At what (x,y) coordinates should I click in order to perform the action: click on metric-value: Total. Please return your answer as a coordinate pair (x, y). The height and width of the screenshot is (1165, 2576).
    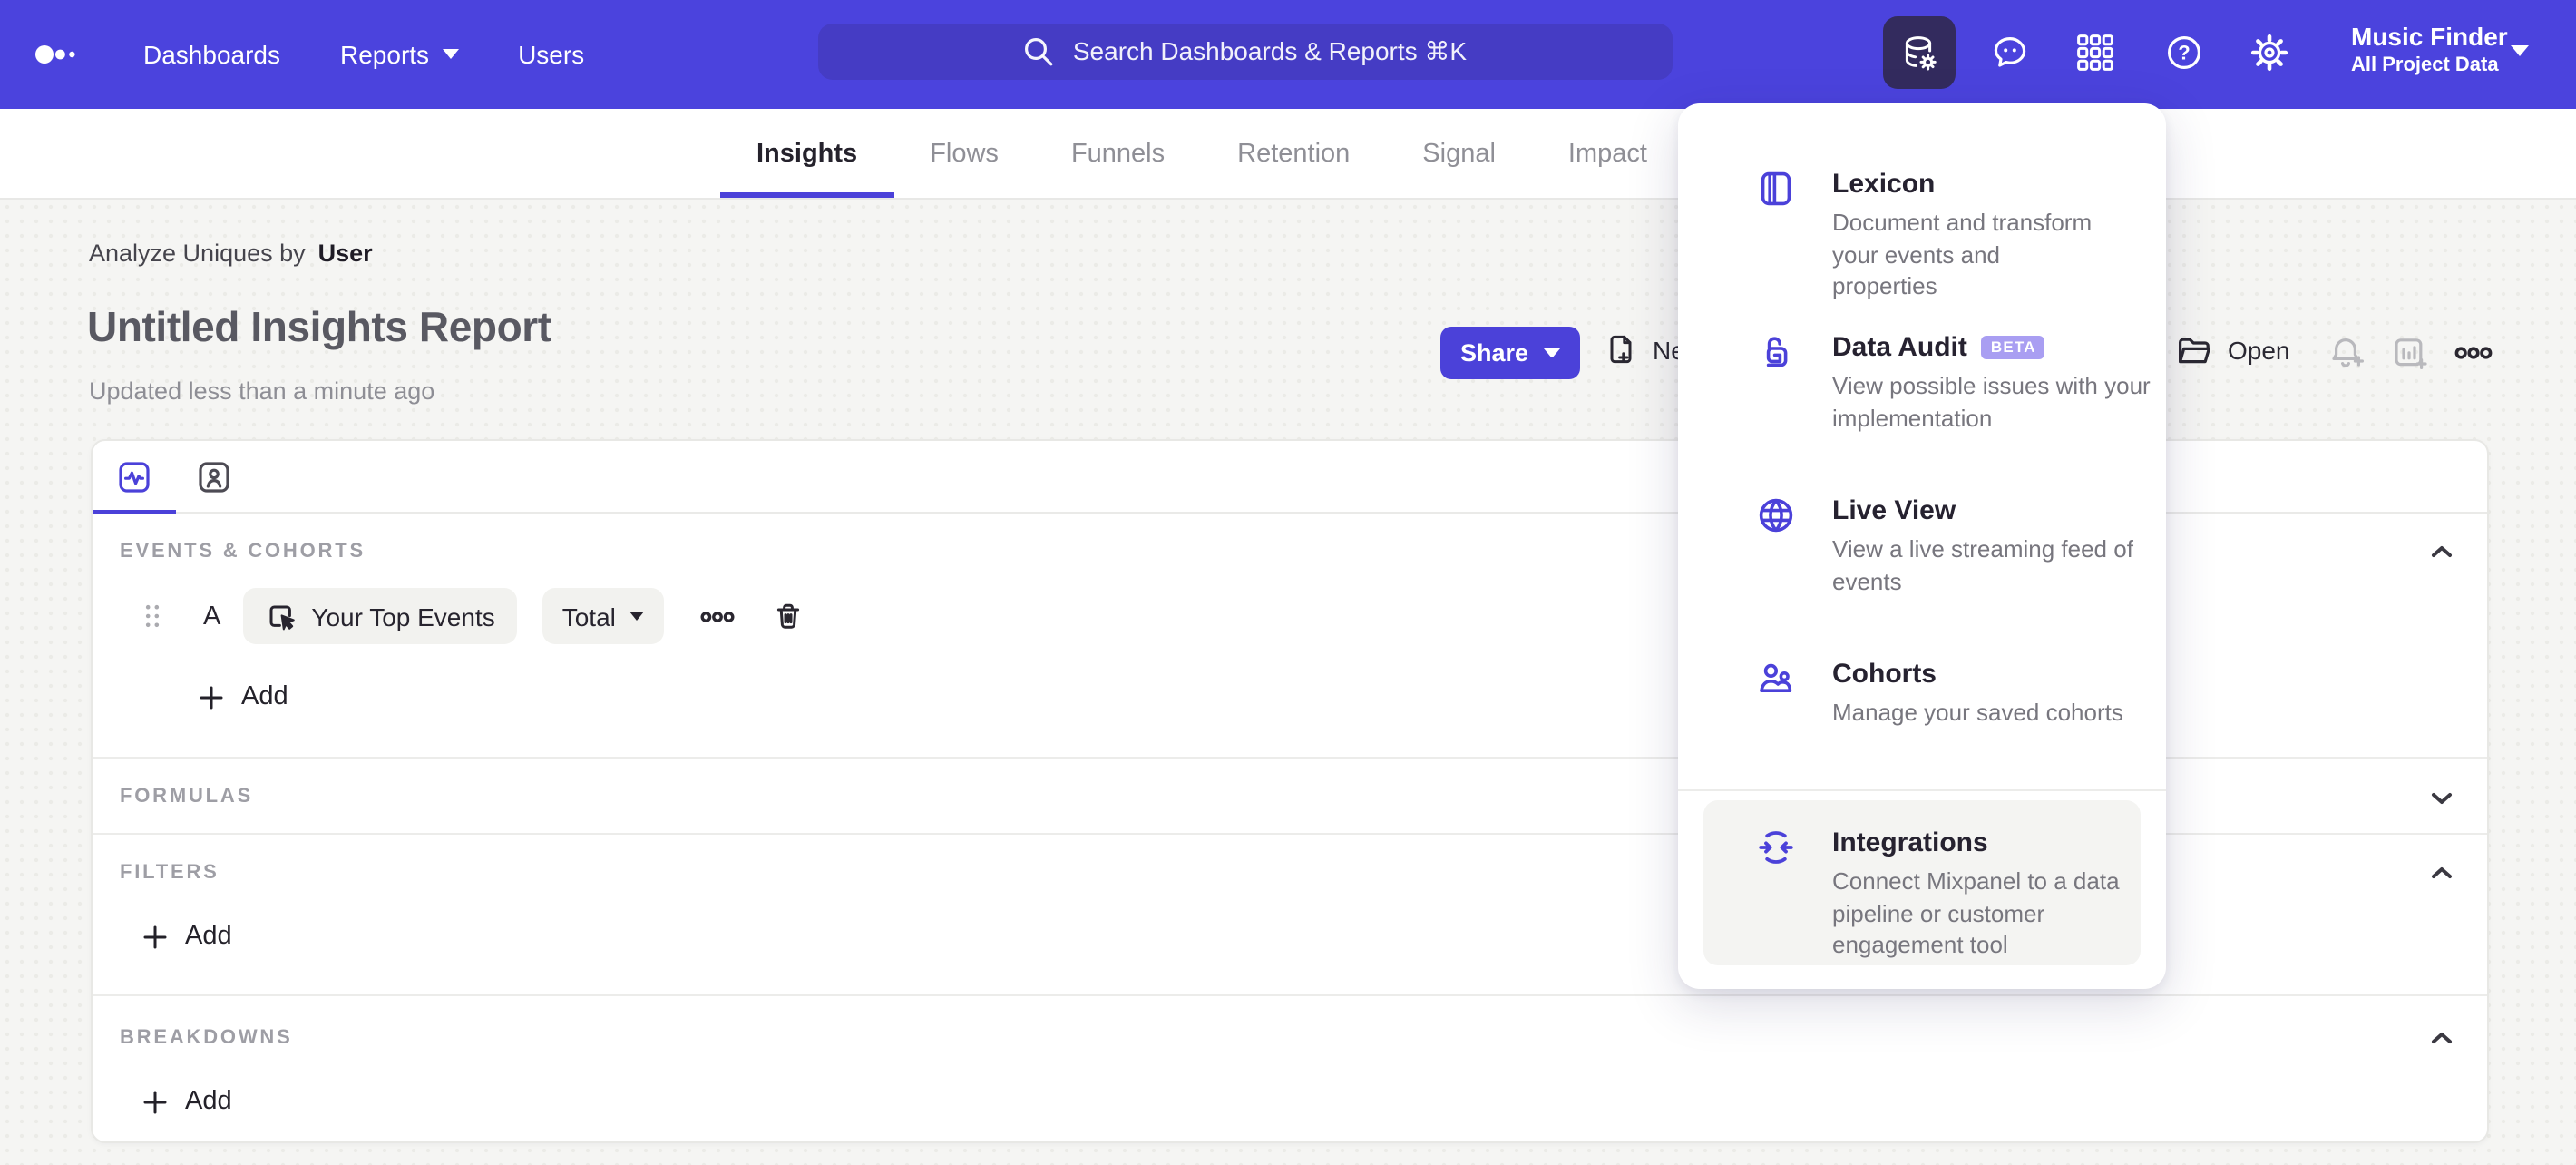
    Looking at the image, I should click on (588, 616).